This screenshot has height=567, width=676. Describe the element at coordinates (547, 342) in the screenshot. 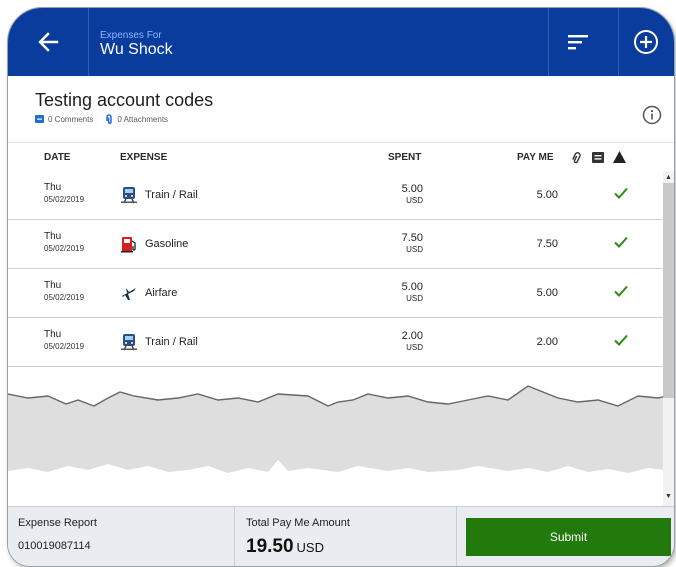

I see `row-pay-me: 2.00` at that location.